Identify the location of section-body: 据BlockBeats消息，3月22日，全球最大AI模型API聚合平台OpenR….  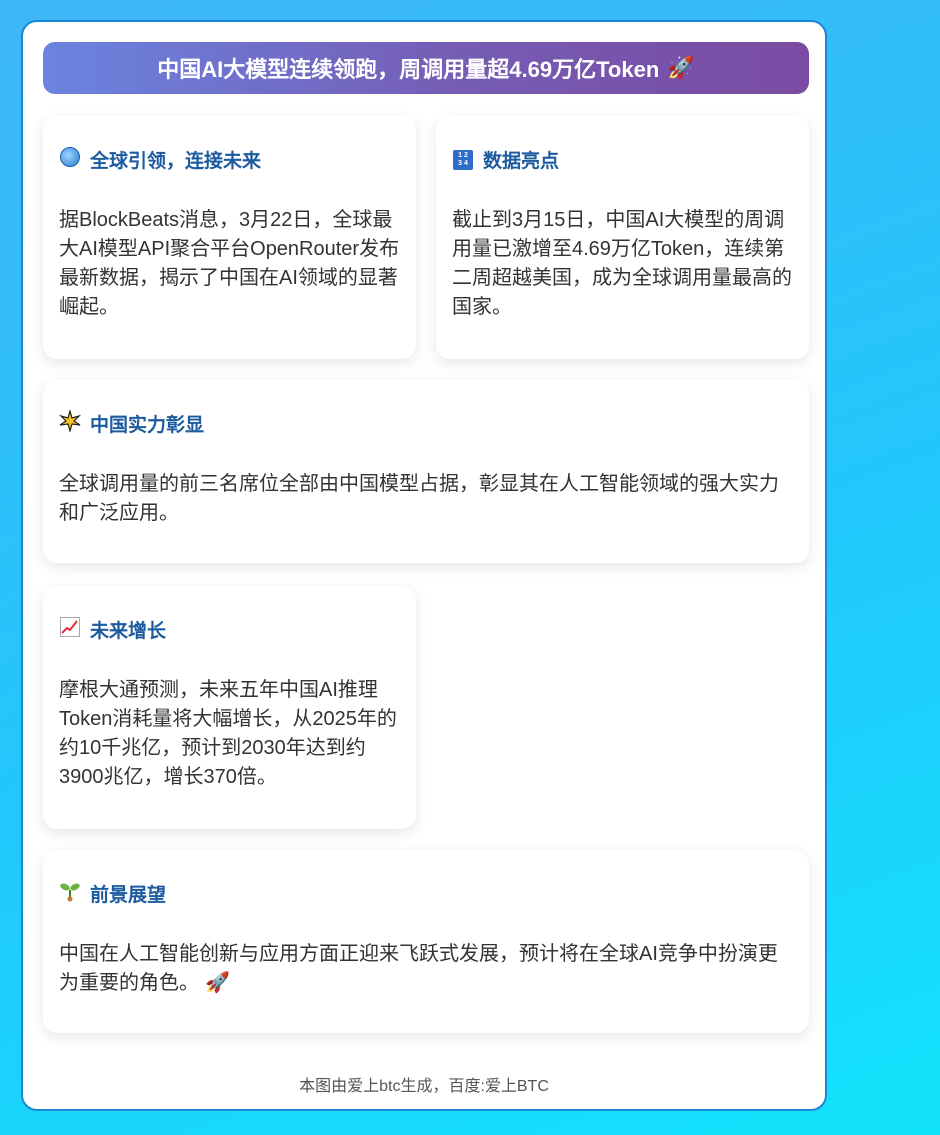
(229, 263).